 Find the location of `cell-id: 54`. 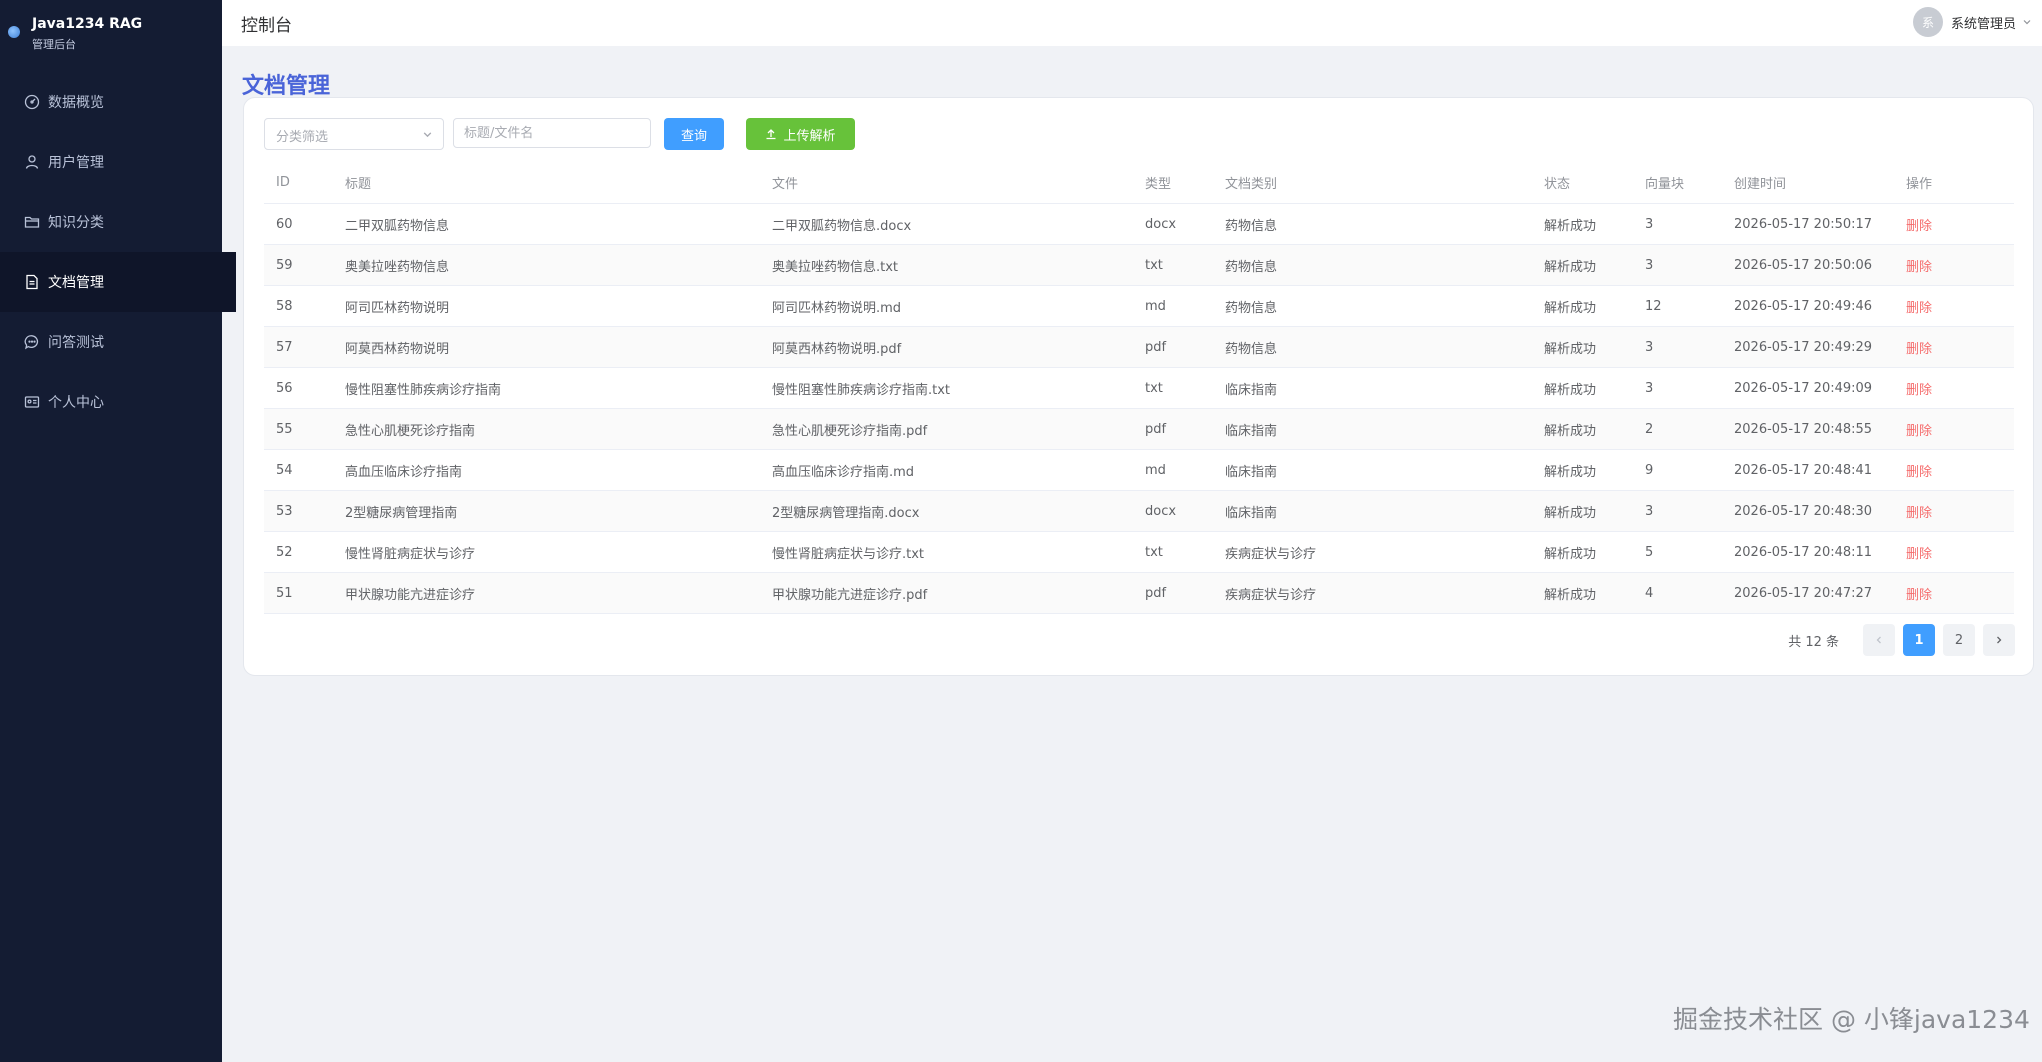

cell-id: 54 is located at coordinates (284, 470).